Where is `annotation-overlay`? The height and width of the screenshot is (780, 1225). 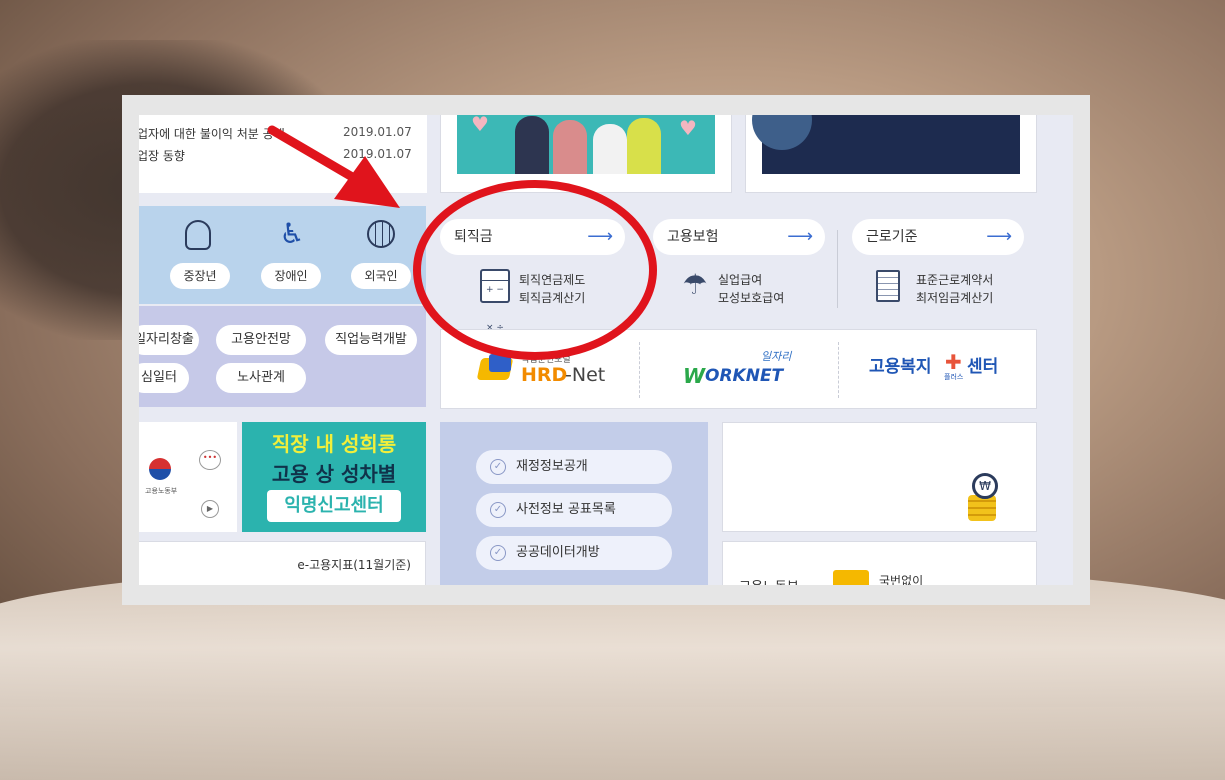 annotation-overlay is located at coordinates (462, 242).